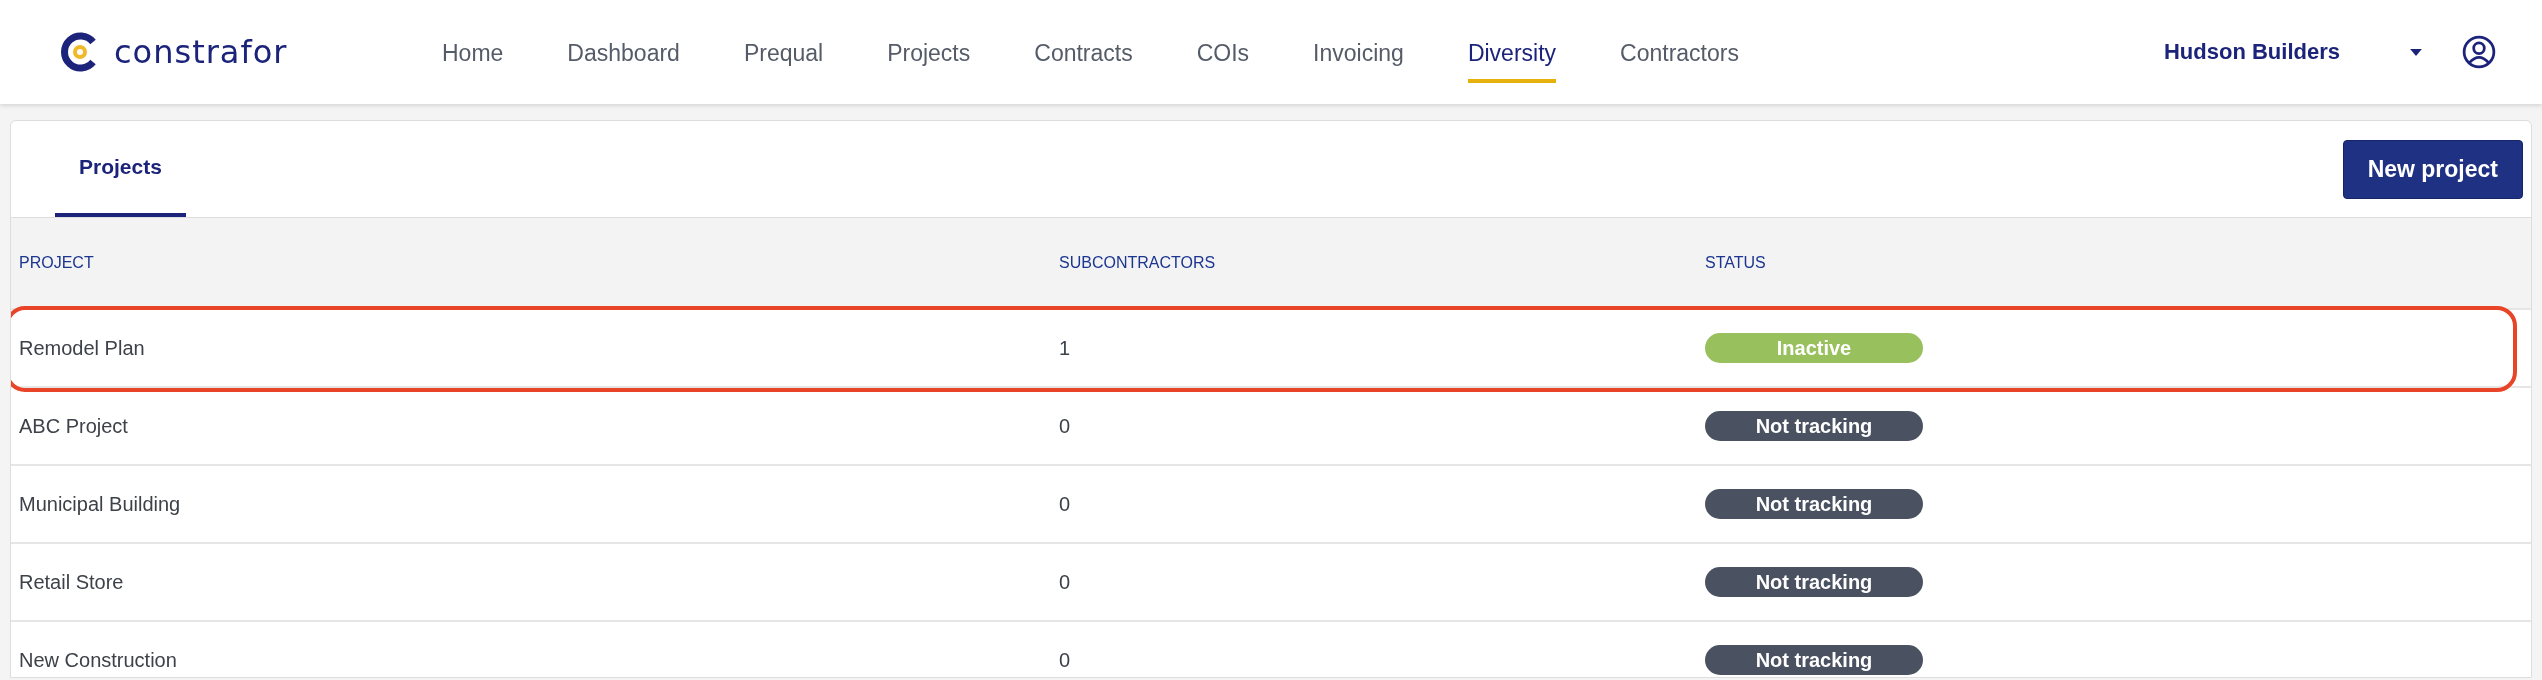 This screenshot has height=680, width=2542. I want to click on nav-link: COIs, so click(1223, 52).